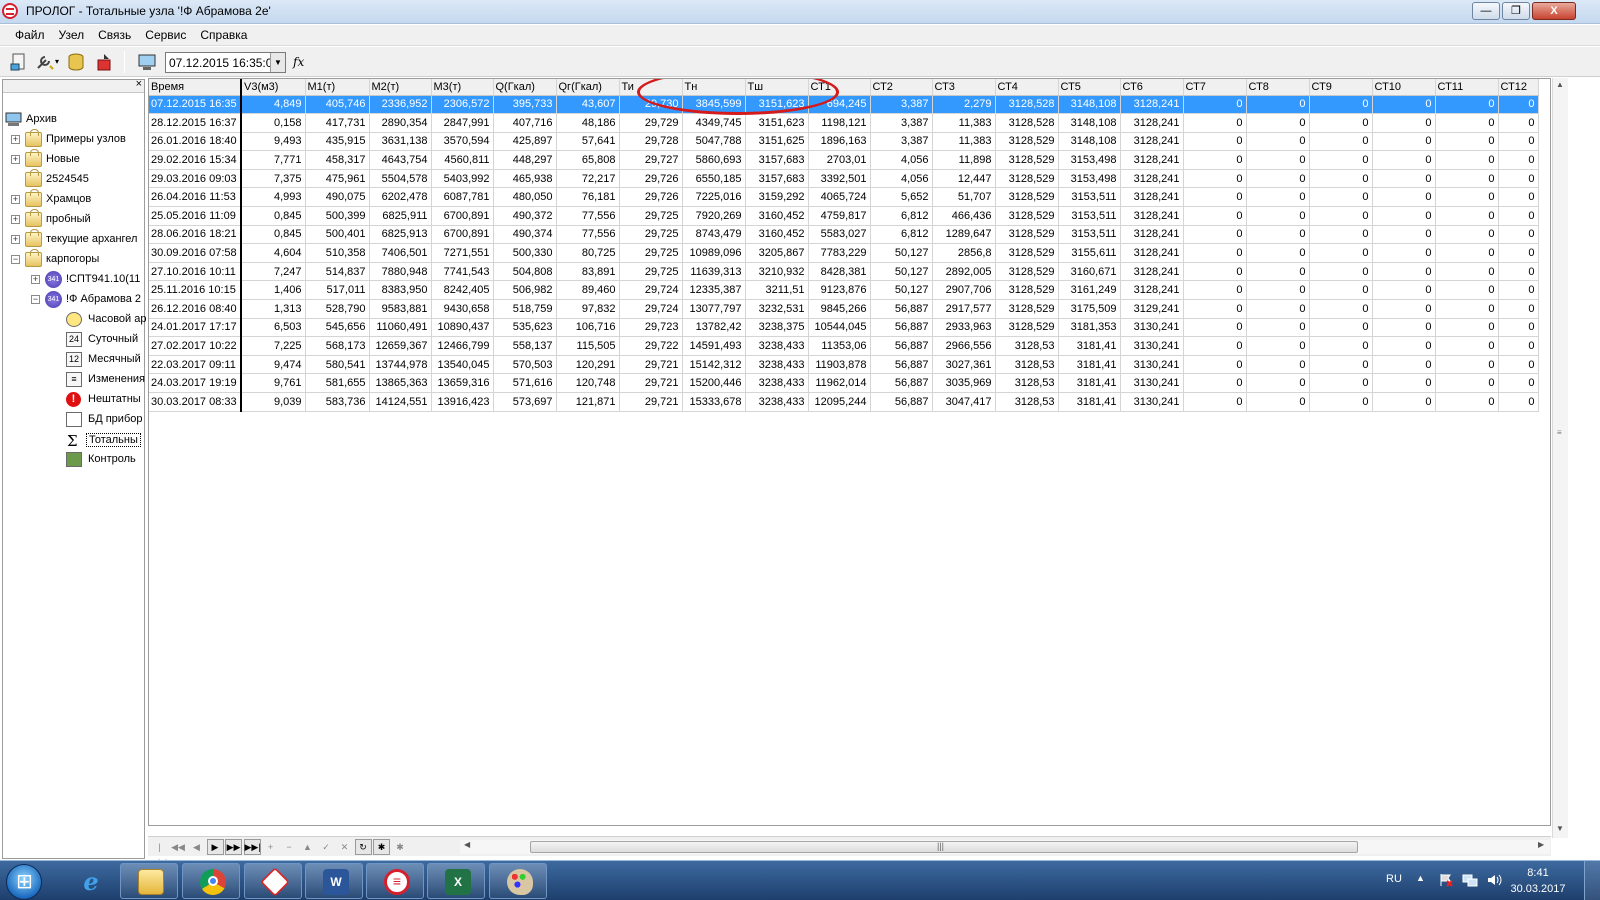 This screenshot has height=900, width=1600. What do you see at coordinates (105, 62) in the screenshot?
I see `export-icon` at bounding box center [105, 62].